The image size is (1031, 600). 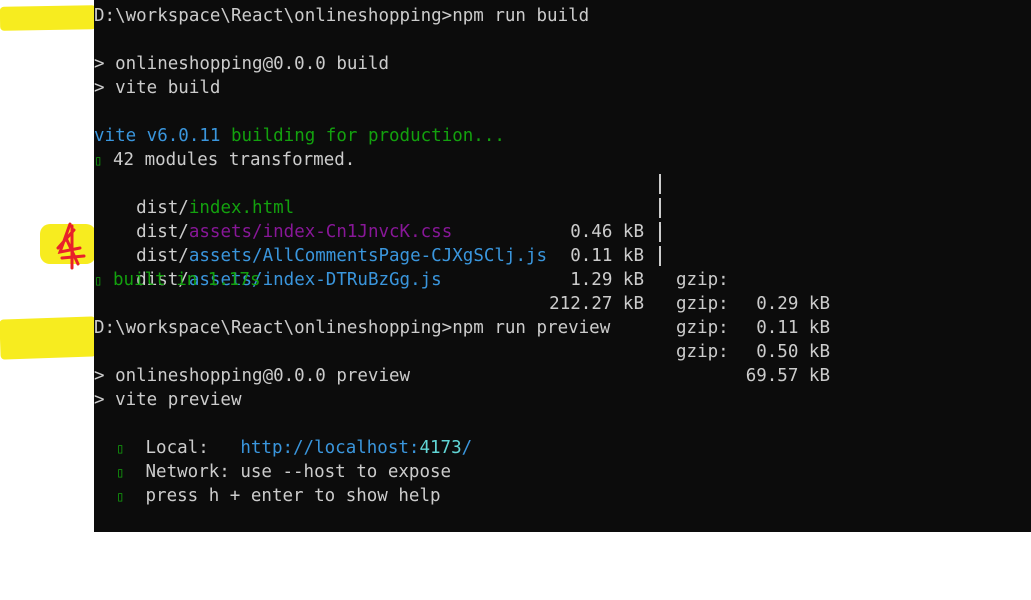 What do you see at coordinates (168, 400) in the screenshot?
I see `script-command-line: > vite preview` at bounding box center [168, 400].